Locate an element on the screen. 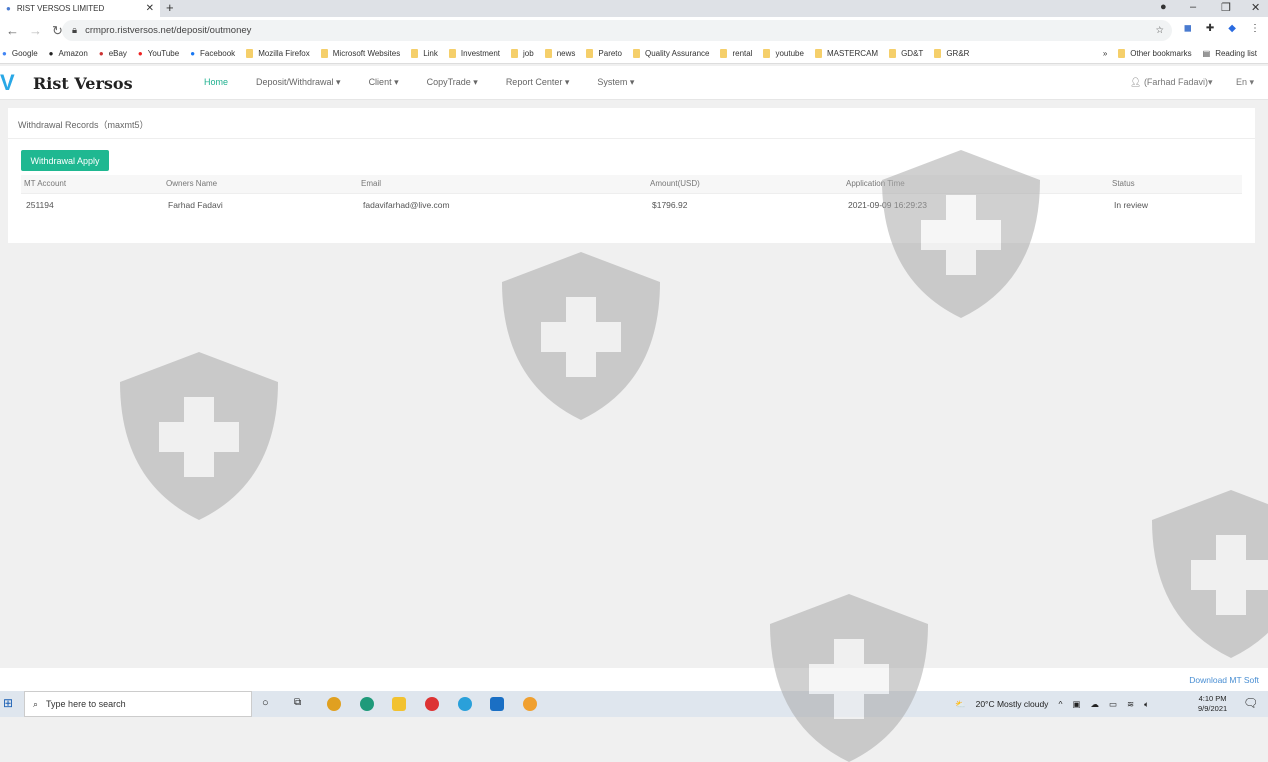 This screenshot has height=762, width=1268. other-bookmarks-label: Other bookmarks is located at coordinates (1161, 53).